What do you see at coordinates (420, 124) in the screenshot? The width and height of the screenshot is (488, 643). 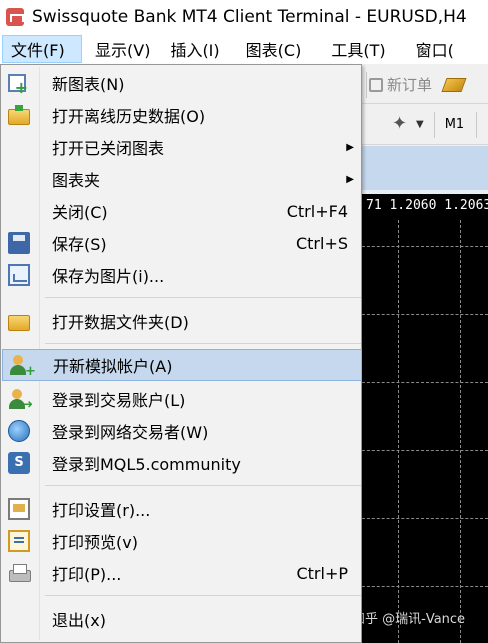 I see `chevron-down-icon: ▼` at bounding box center [420, 124].